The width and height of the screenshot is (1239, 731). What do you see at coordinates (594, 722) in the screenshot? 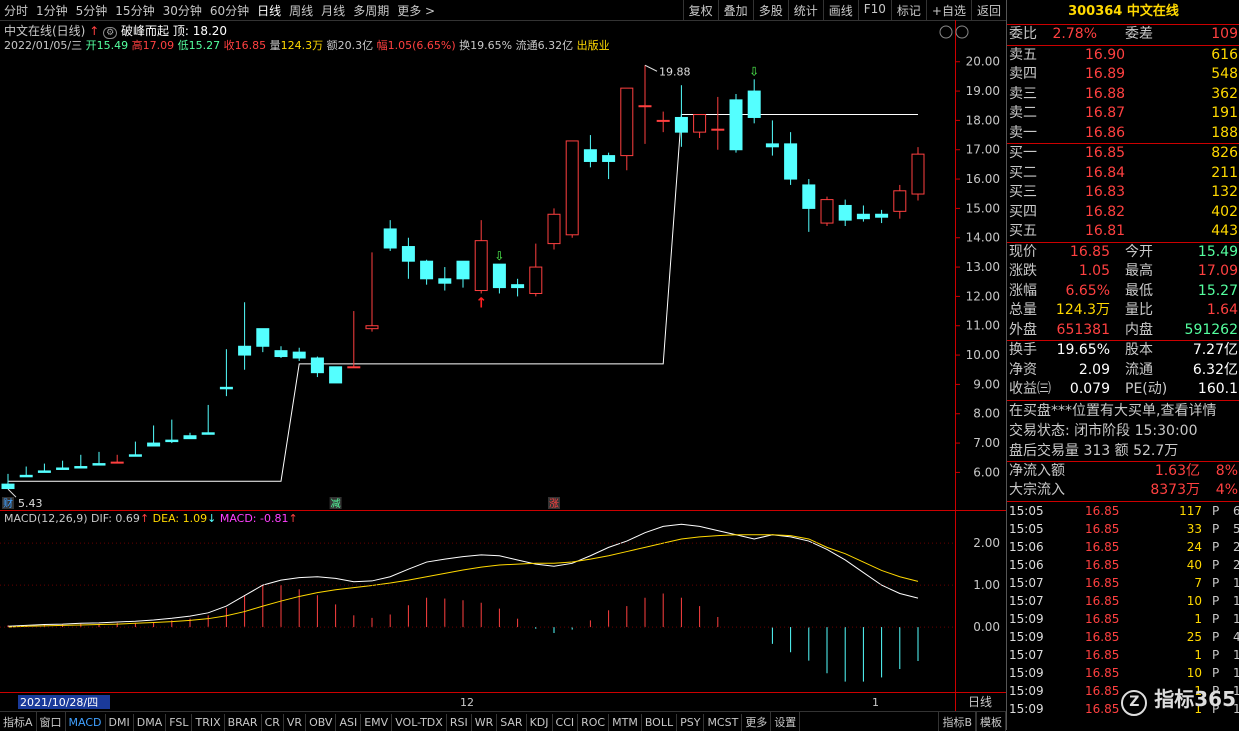
I see `indicator-tab: ROC` at bounding box center [594, 722].